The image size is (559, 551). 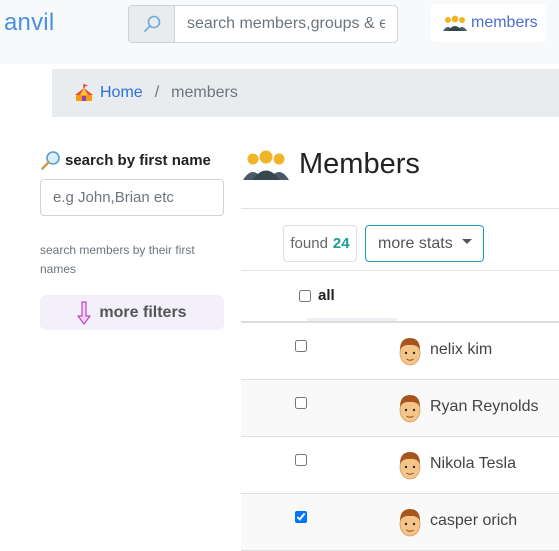 I want to click on page-title-text: Members, so click(x=359, y=164).